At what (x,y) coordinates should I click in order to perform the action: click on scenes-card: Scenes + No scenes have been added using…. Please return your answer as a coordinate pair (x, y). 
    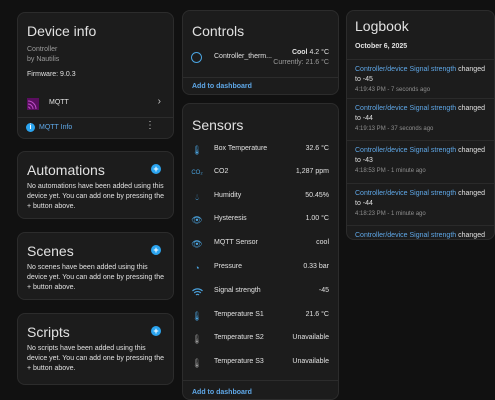
    Looking at the image, I should click on (95, 266).